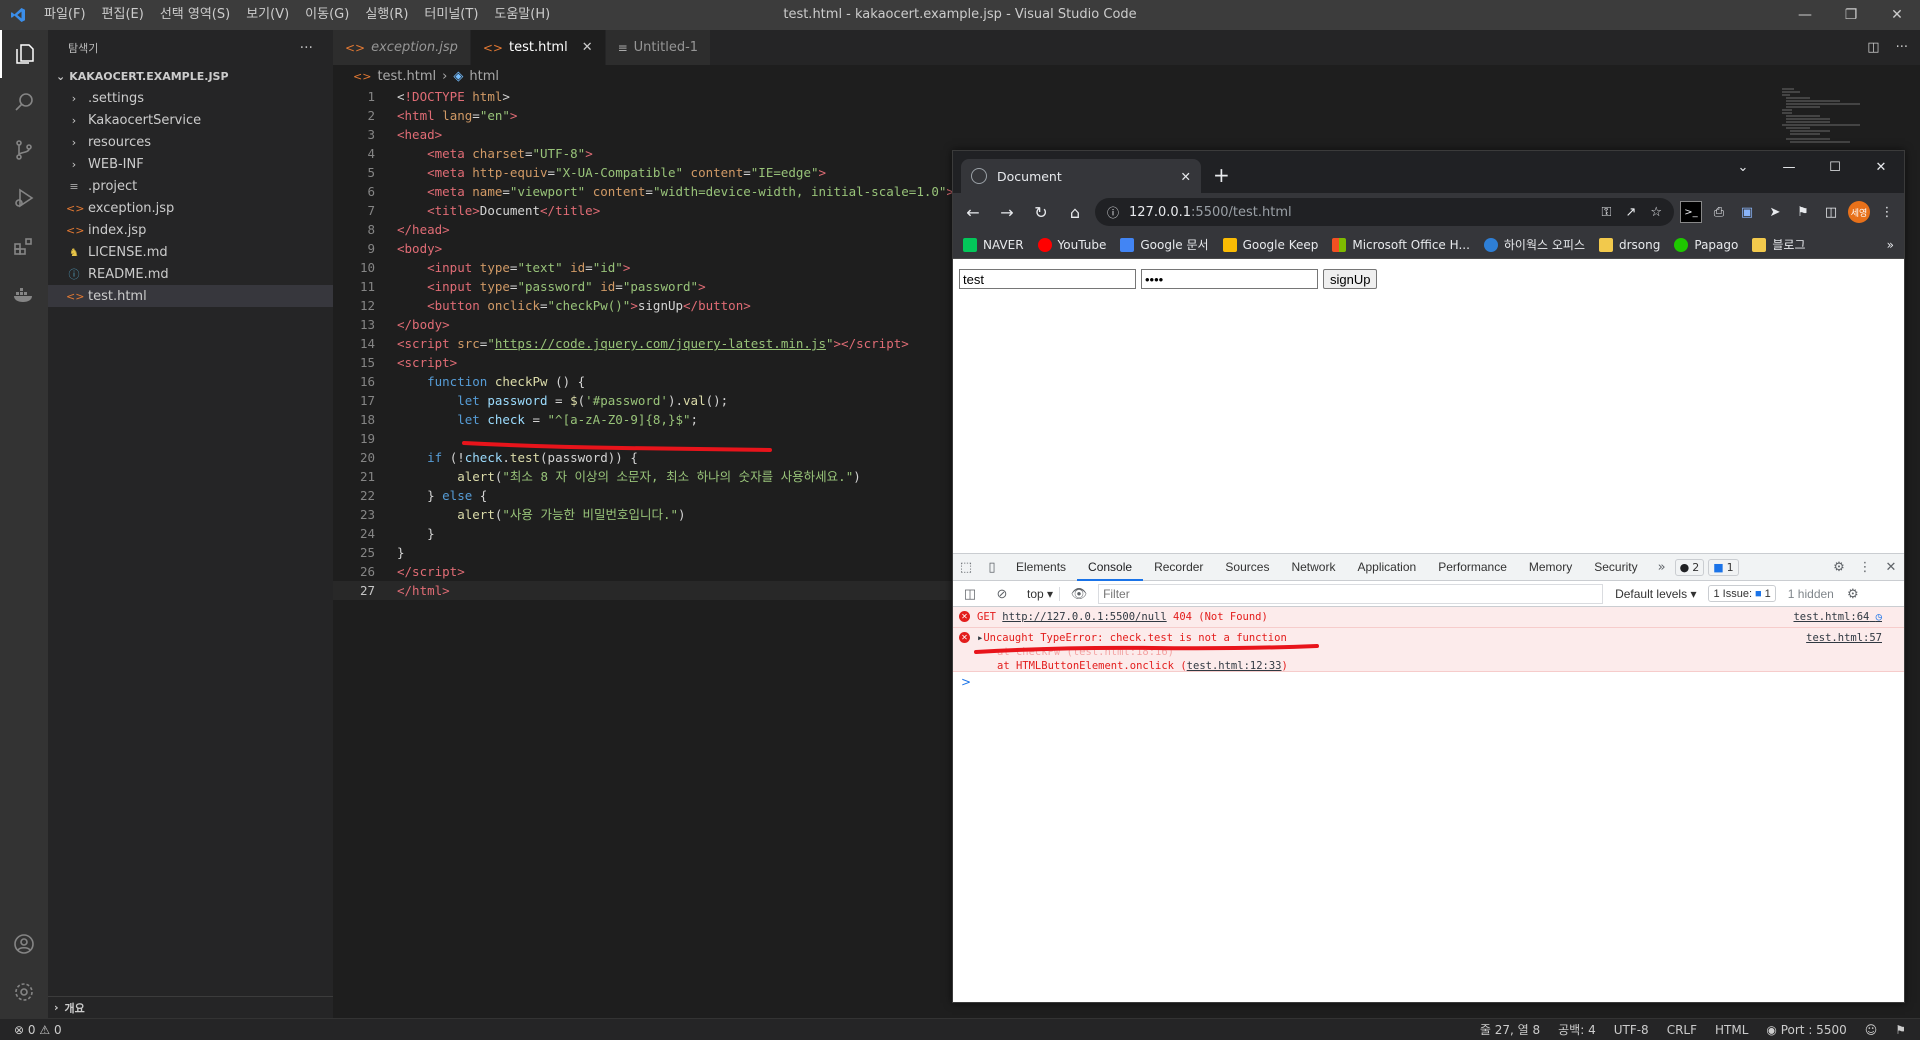 This screenshot has width=1920, height=1040. I want to click on tab-exception-jsp: <> exception.jsp, so click(402, 47).